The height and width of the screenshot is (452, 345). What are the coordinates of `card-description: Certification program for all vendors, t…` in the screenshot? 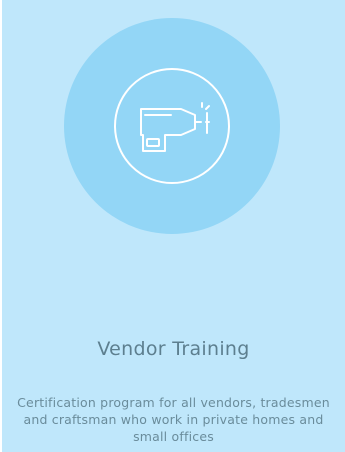 It's located at (173, 419).